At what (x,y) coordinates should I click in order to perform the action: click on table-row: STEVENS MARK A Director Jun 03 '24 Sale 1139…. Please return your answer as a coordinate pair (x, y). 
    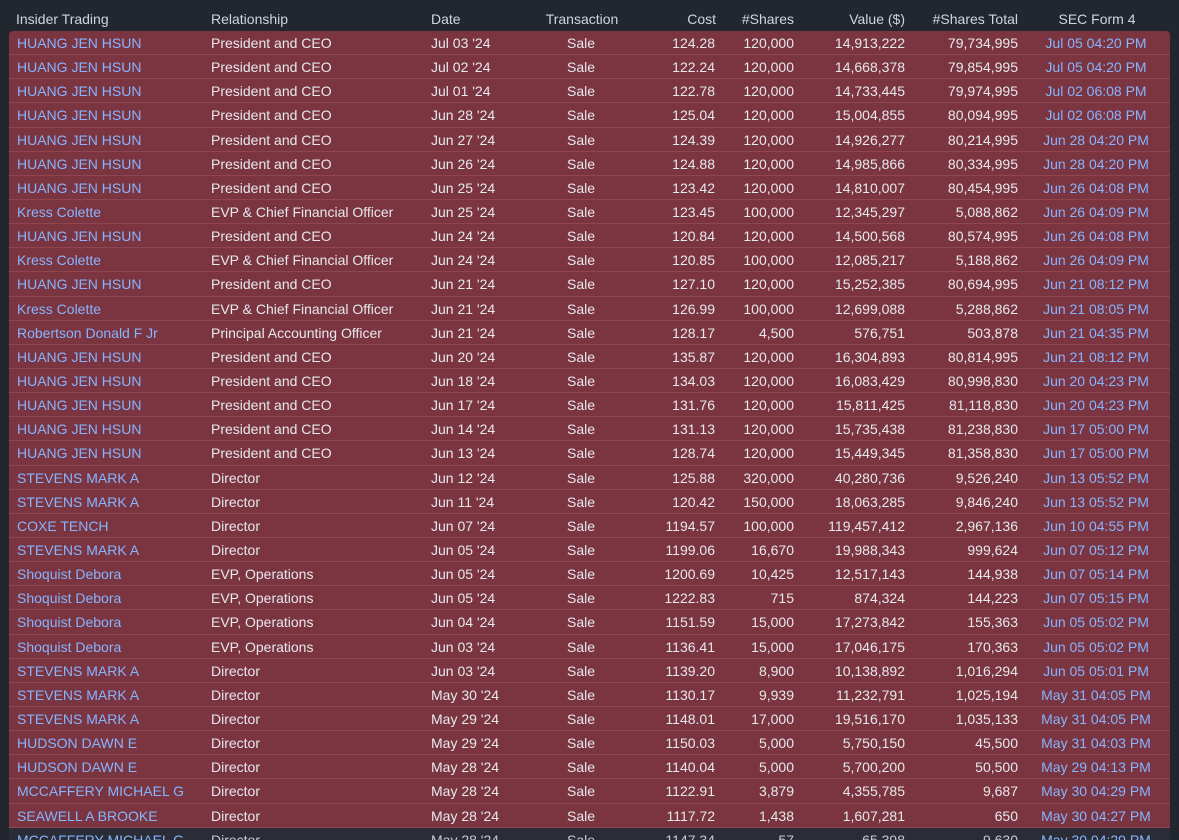
    Looking at the image, I should click on (589, 671).